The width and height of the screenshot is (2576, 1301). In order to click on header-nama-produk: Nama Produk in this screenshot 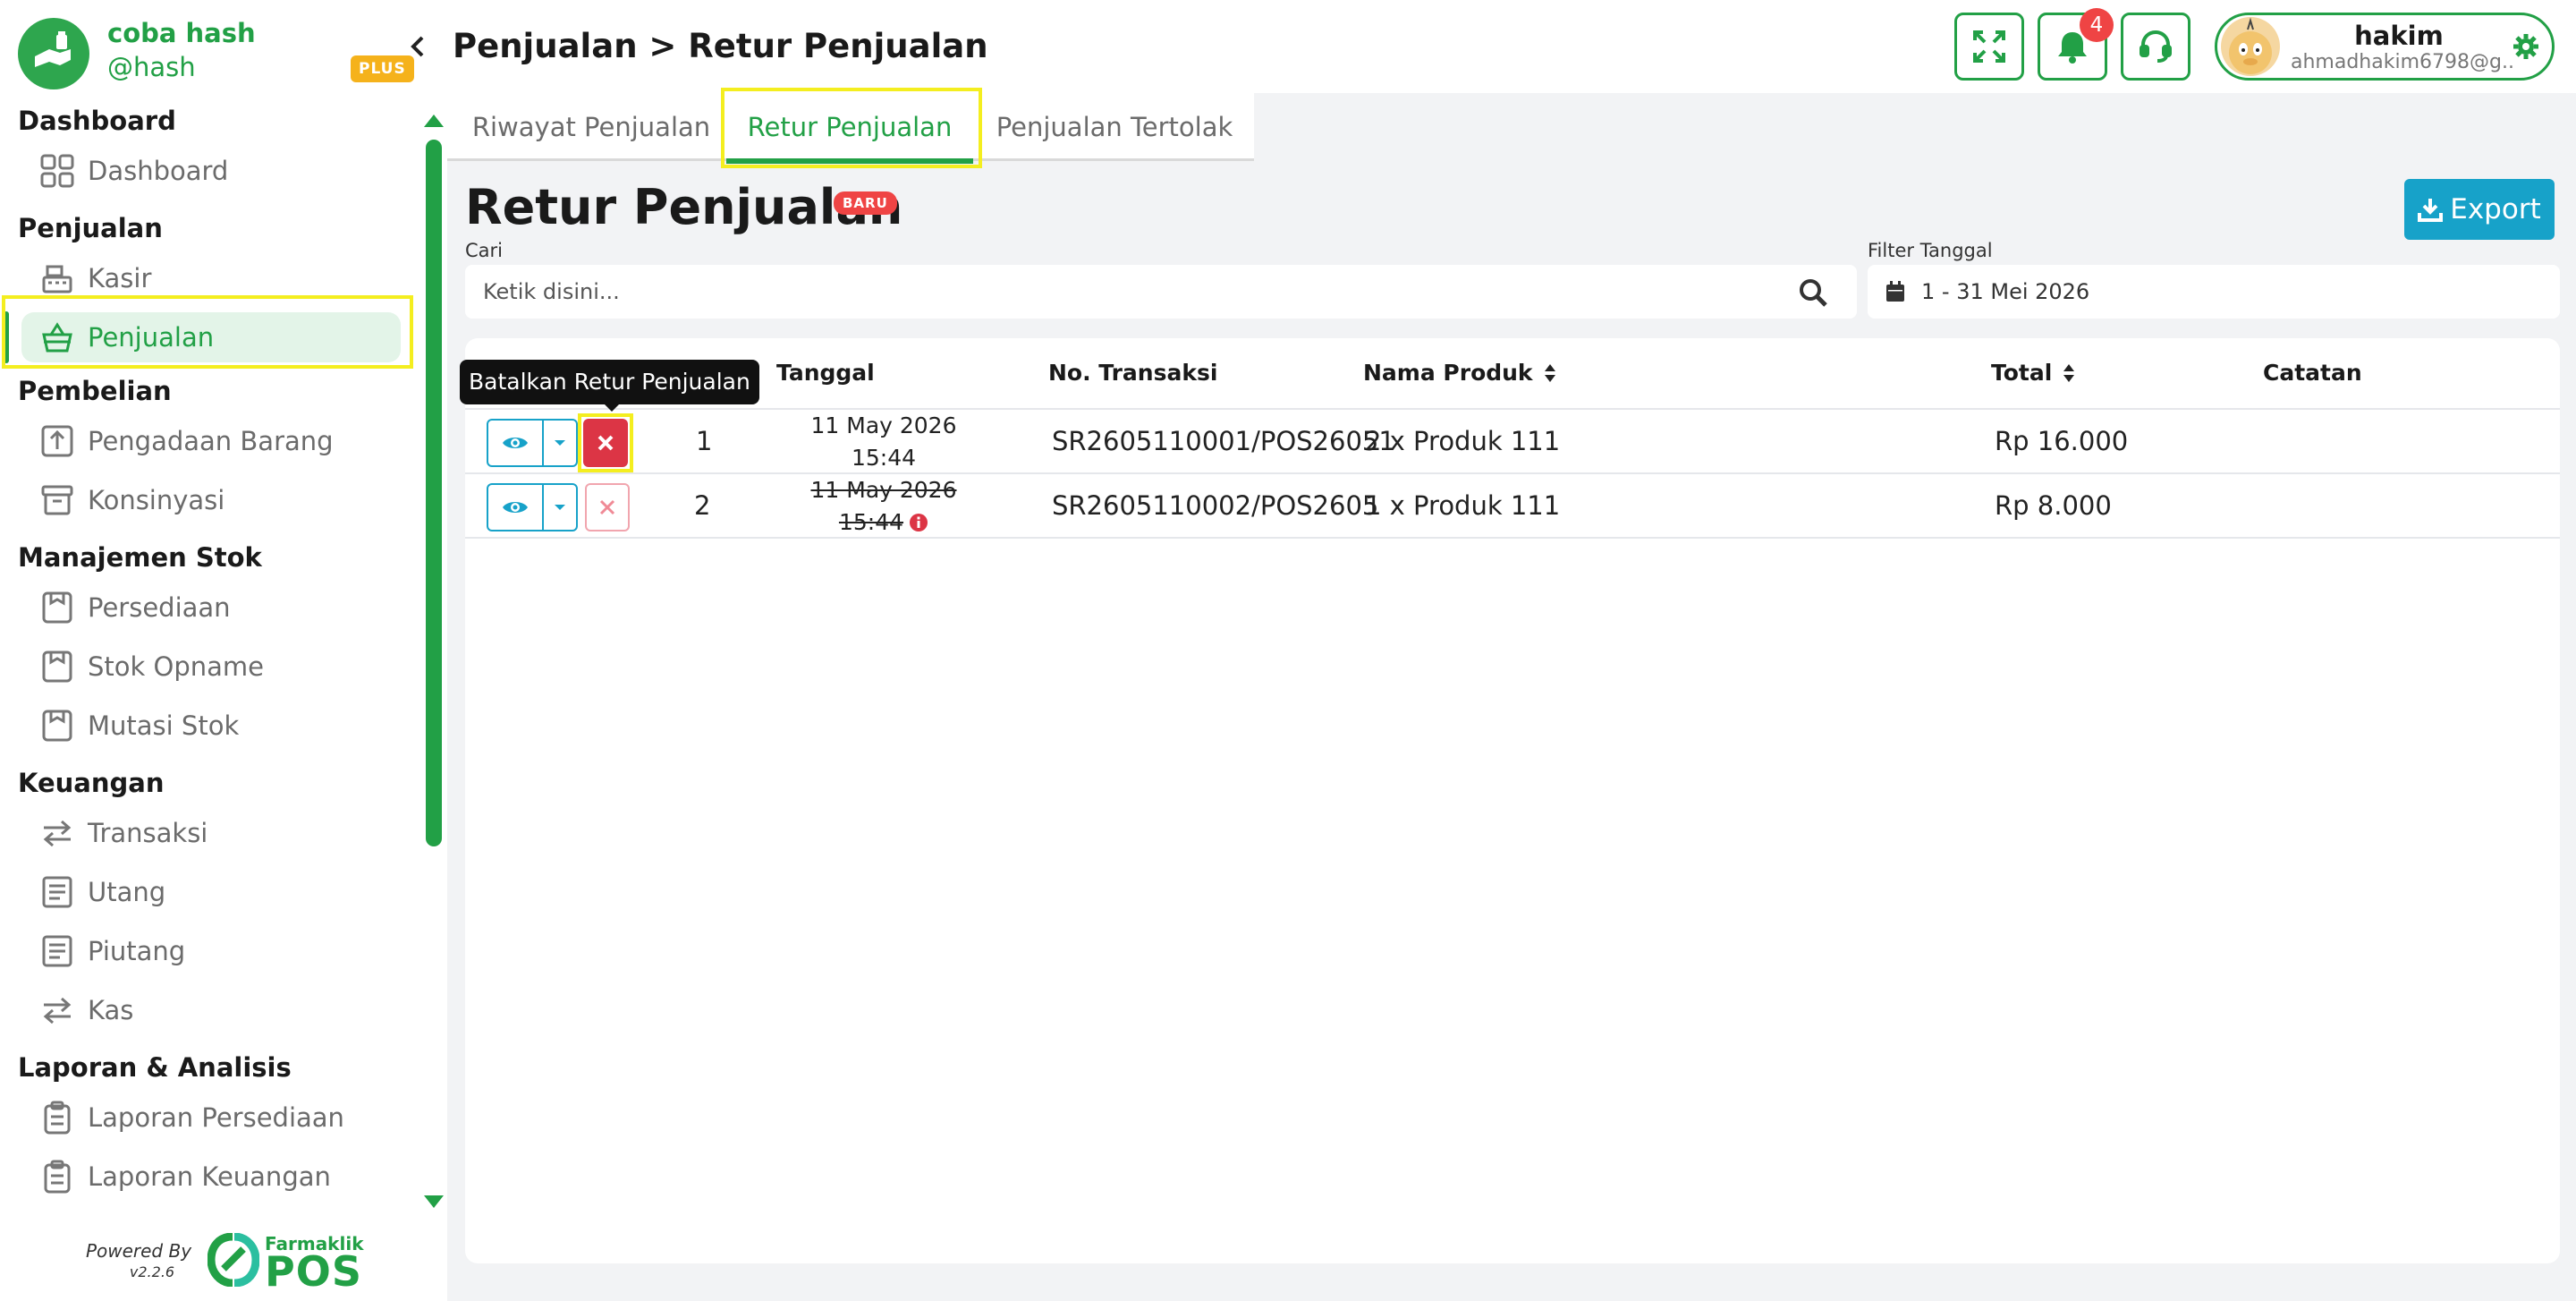, I will do `click(1459, 373)`.